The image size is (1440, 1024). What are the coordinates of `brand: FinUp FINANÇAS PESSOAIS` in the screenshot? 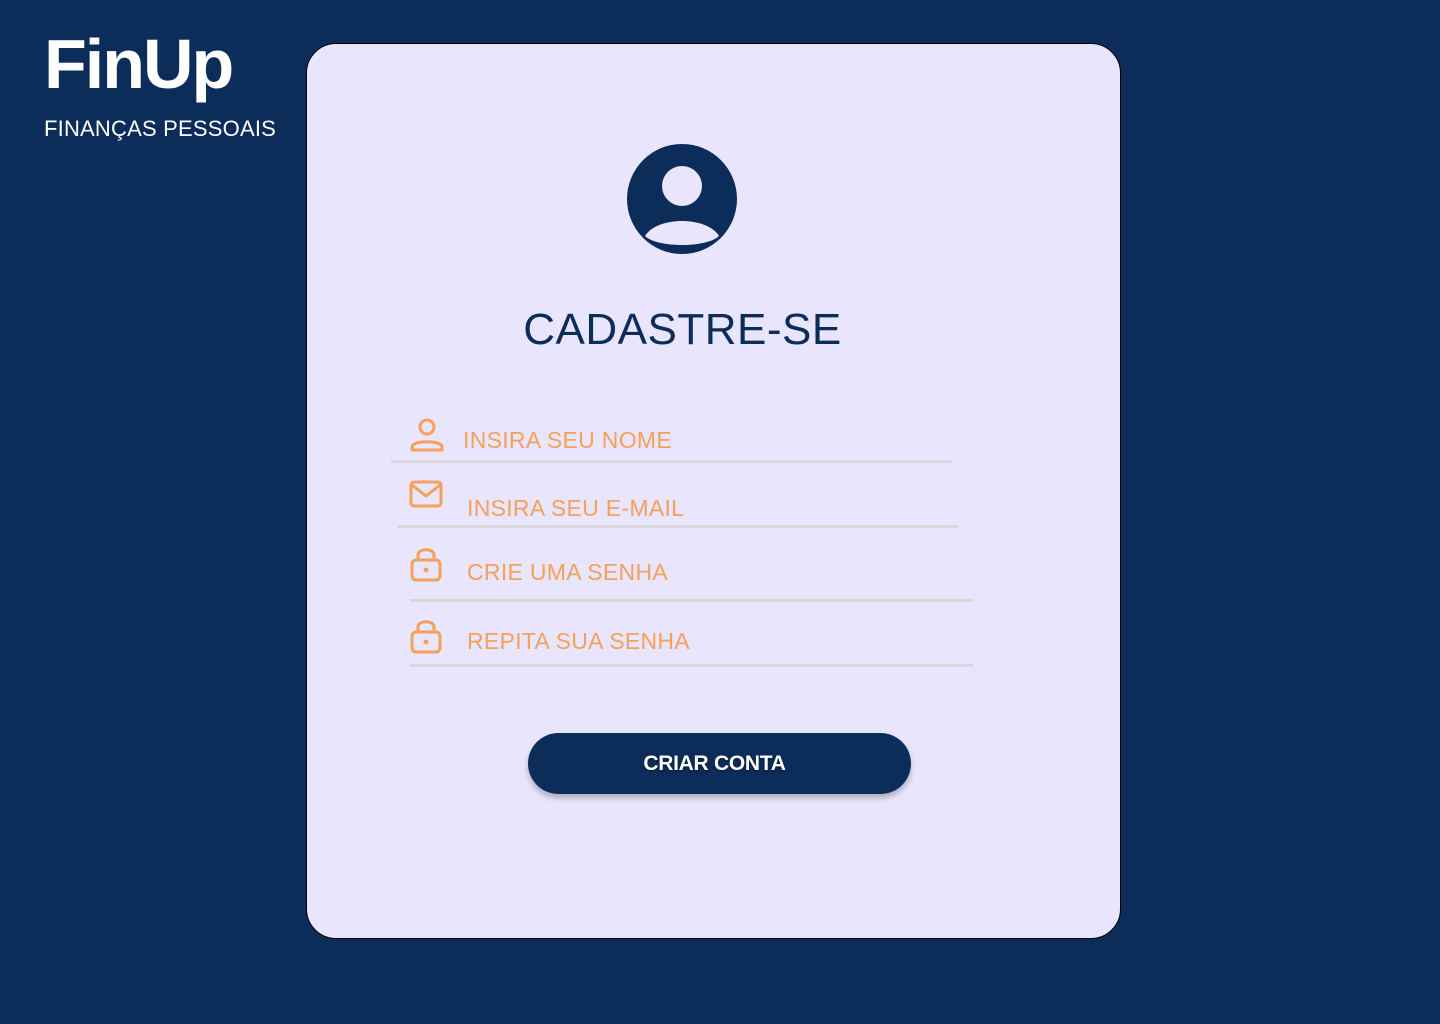 It's located at (160, 83).